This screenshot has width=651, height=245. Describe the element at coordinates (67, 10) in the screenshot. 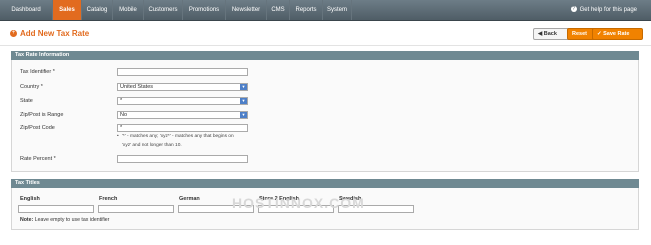

I see `nav-item-sales: Sales` at that location.